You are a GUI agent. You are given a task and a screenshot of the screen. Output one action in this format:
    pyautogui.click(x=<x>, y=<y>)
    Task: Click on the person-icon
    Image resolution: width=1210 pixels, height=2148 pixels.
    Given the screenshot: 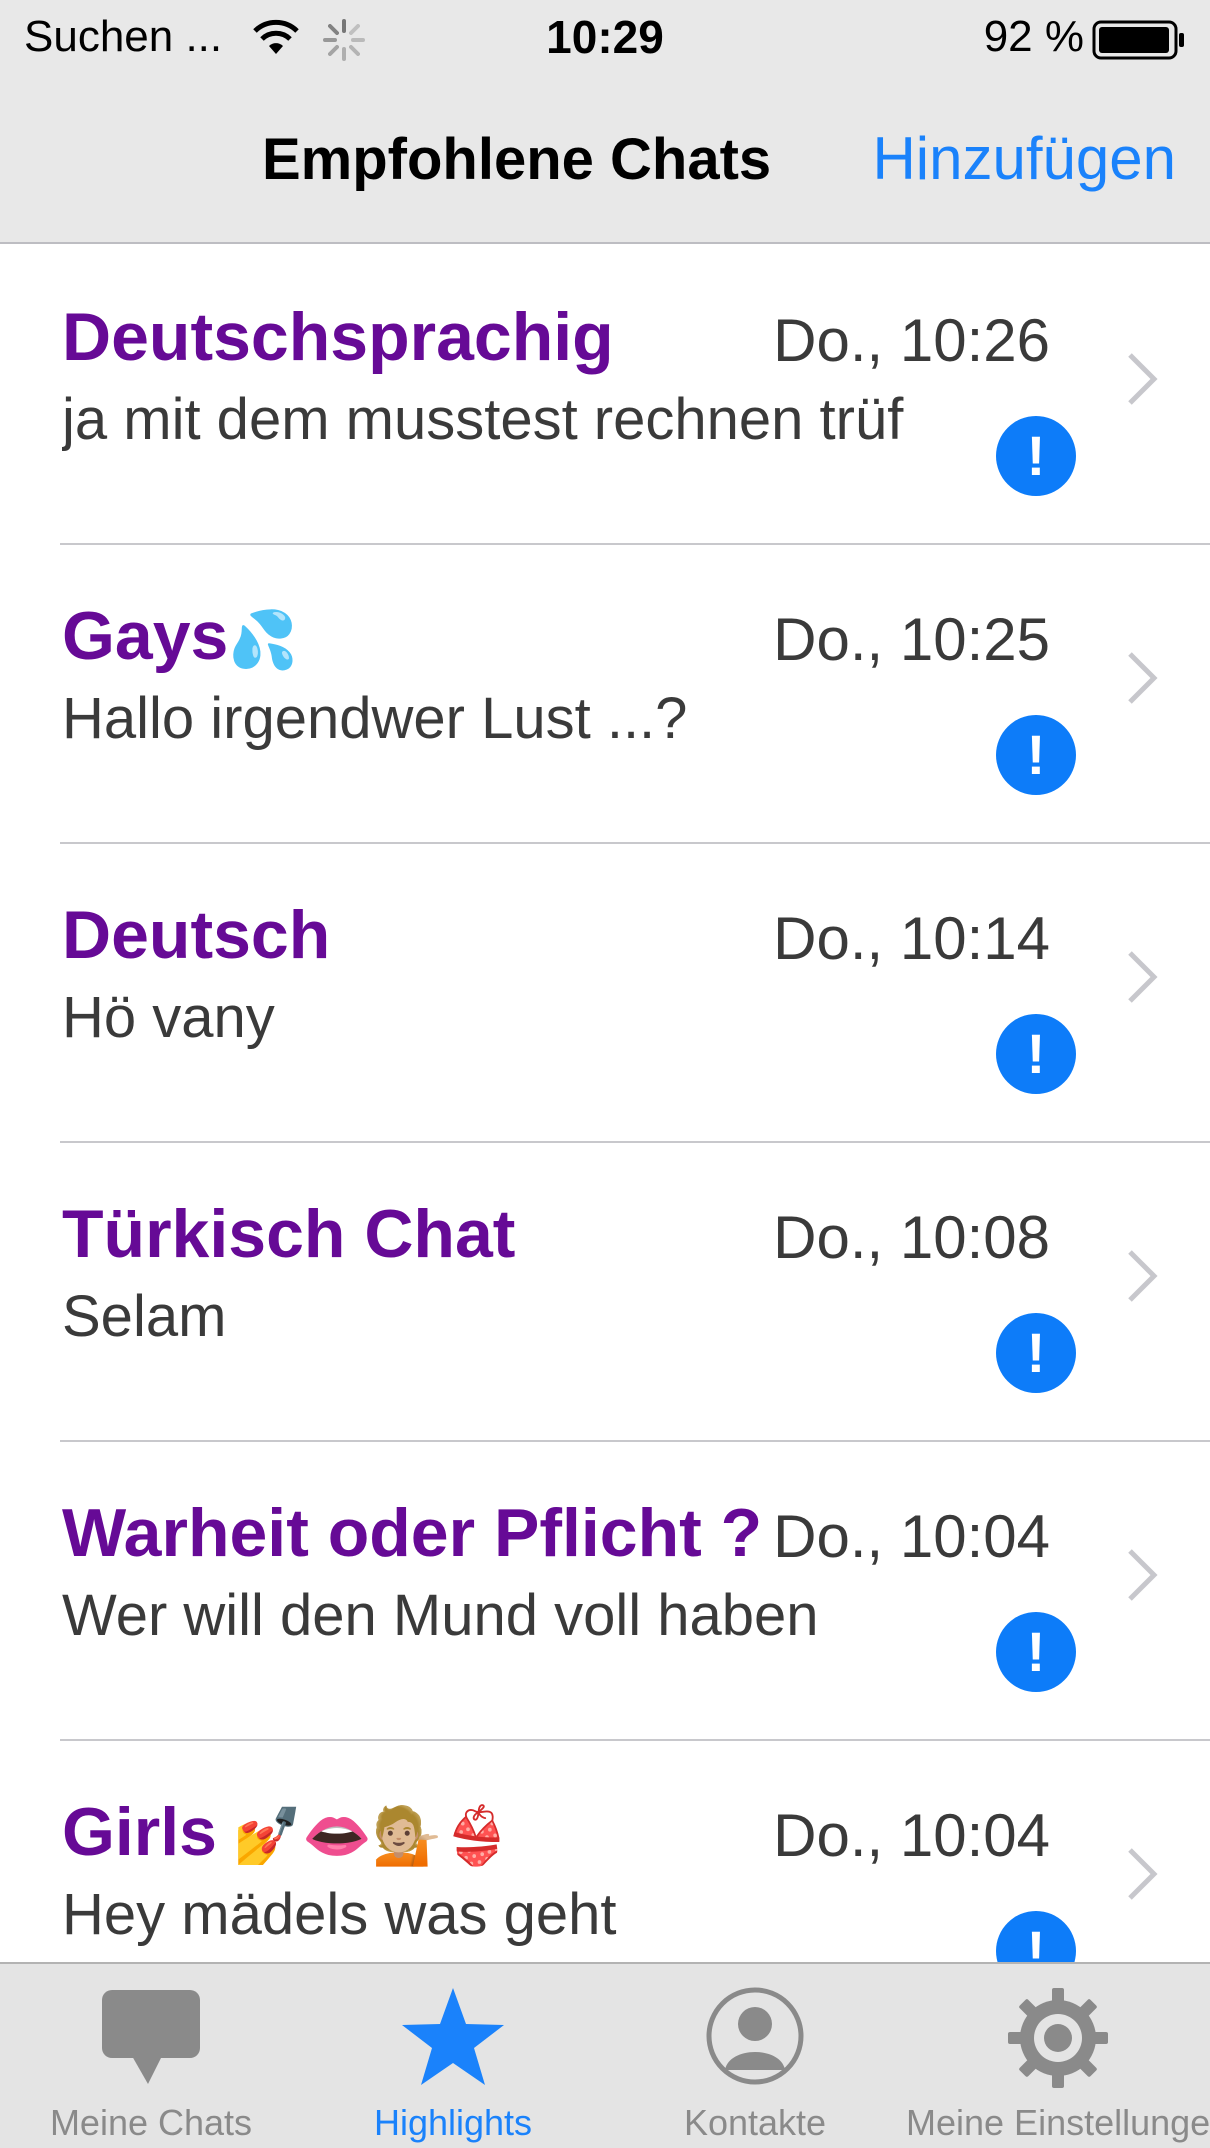 What is the action you would take?
    pyautogui.click(x=755, y=2036)
    